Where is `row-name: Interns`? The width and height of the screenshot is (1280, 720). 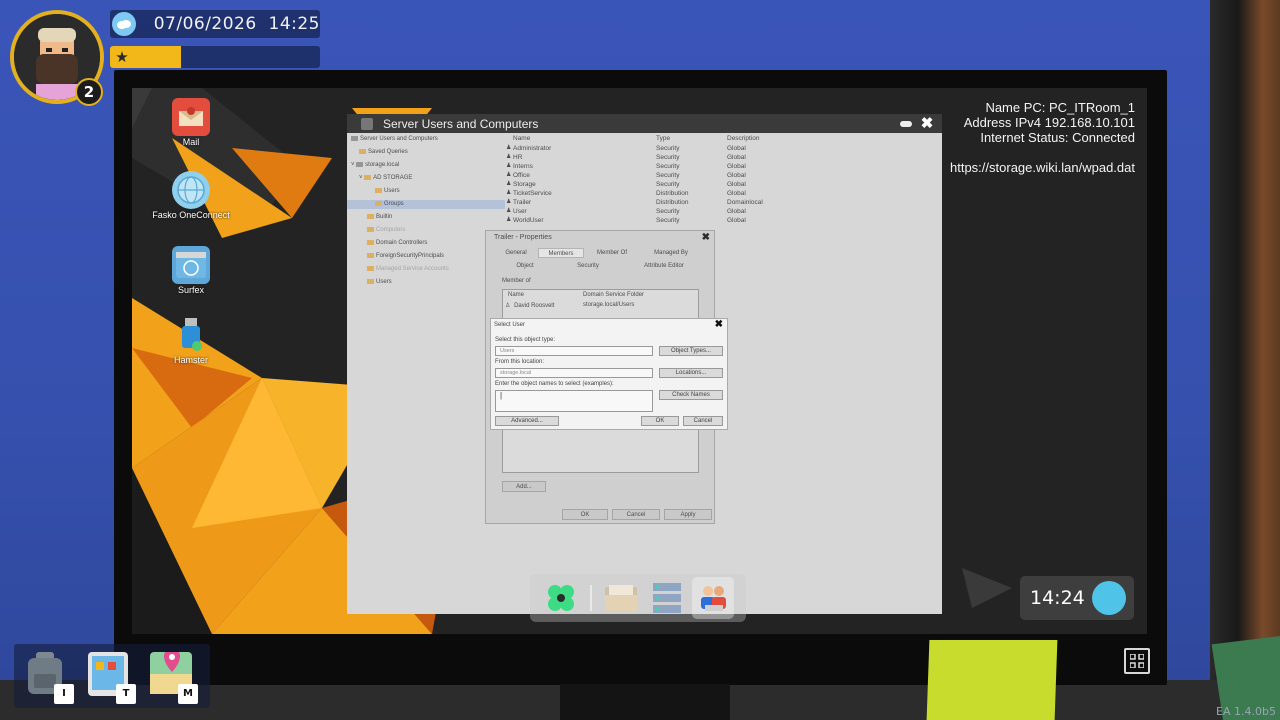 row-name: Interns is located at coordinates (523, 166).